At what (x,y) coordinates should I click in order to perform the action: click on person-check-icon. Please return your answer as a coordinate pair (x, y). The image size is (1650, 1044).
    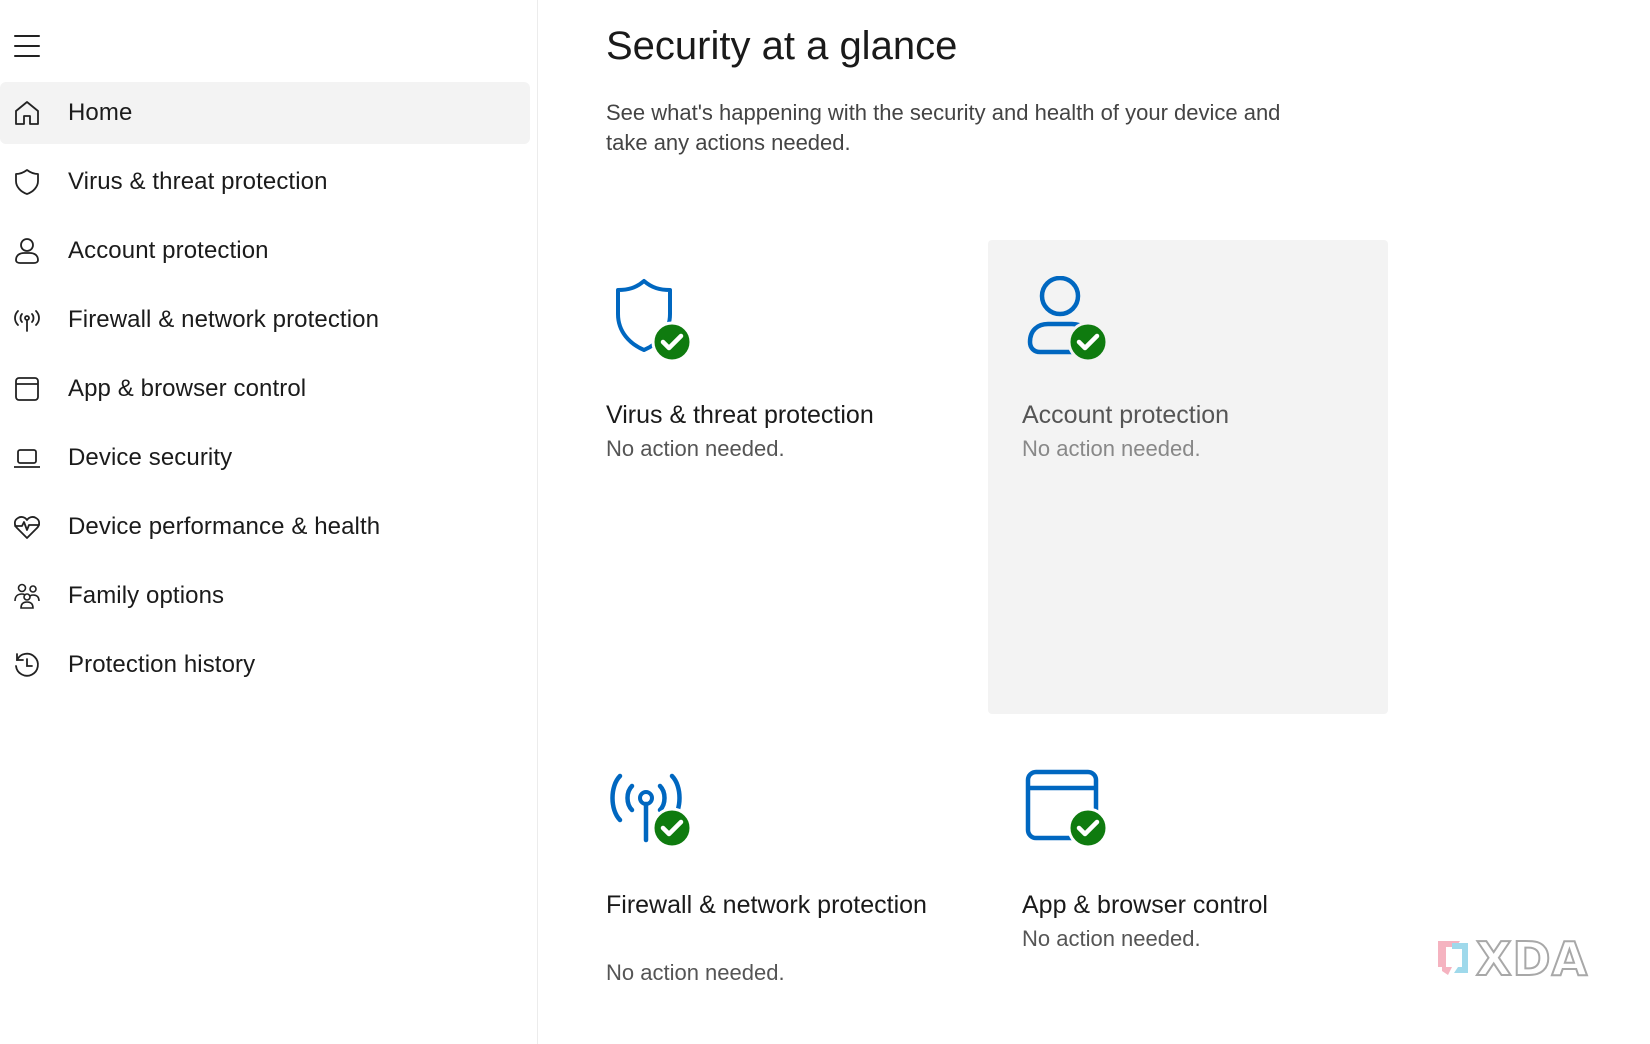
    Looking at the image, I should click on (1067, 320).